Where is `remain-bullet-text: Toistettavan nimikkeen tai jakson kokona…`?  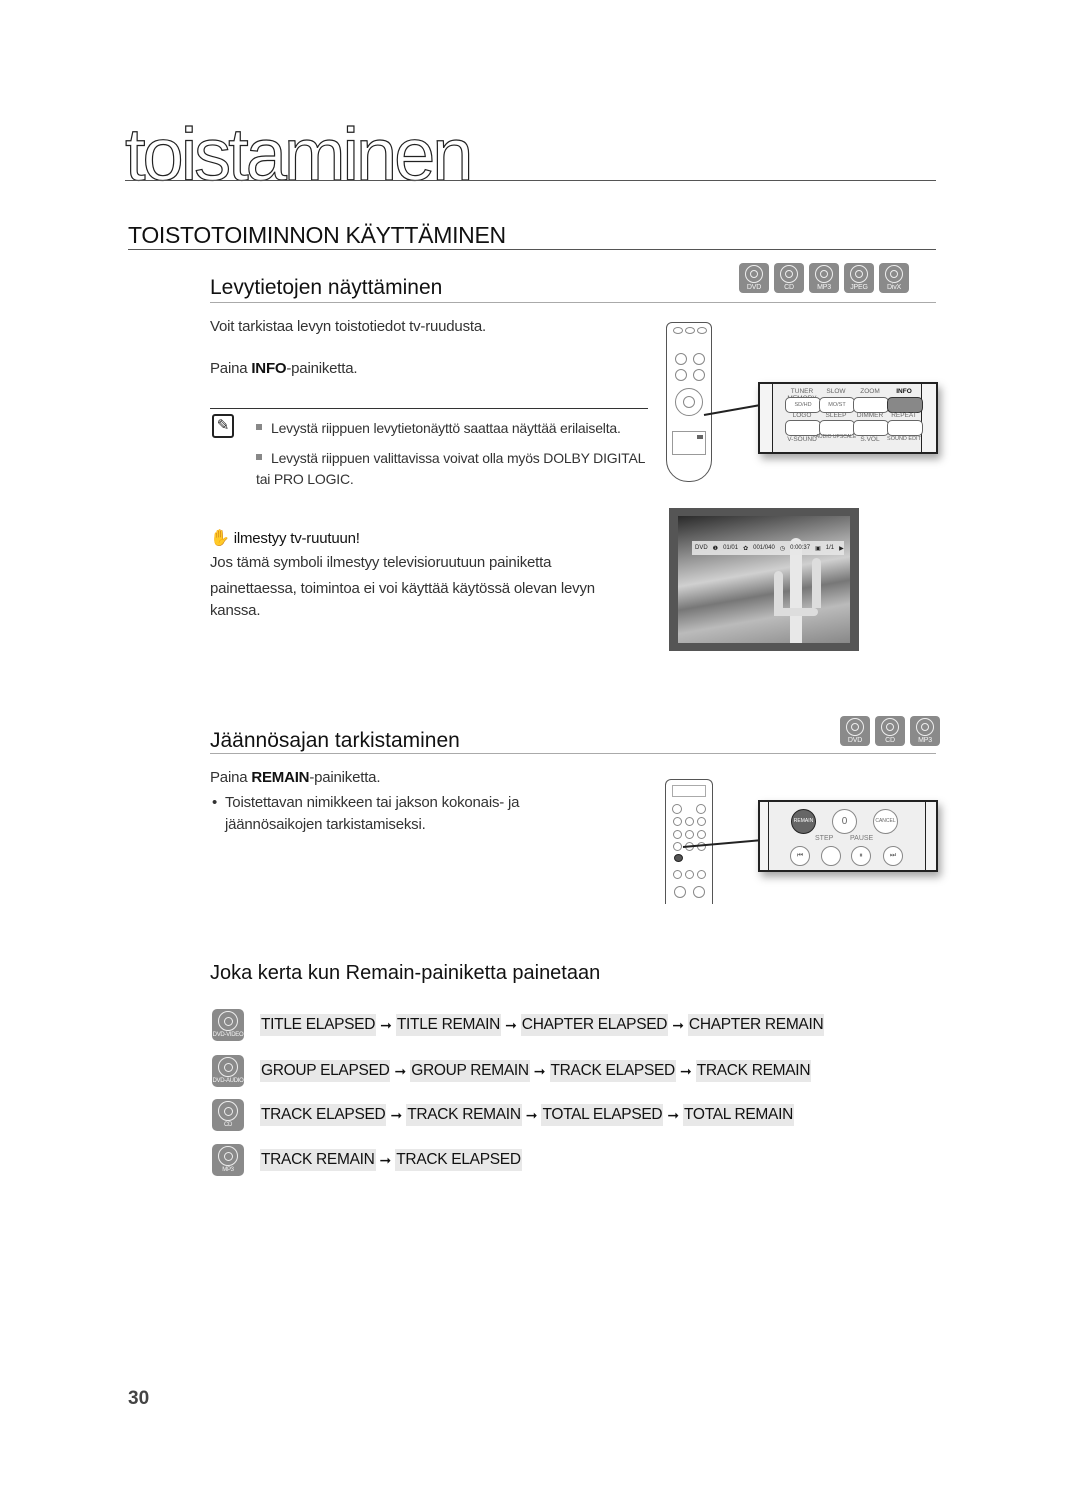 remain-bullet-text: Toistettavan nimikkeen tai jakson kokona… is located at coordinates (372, 813).